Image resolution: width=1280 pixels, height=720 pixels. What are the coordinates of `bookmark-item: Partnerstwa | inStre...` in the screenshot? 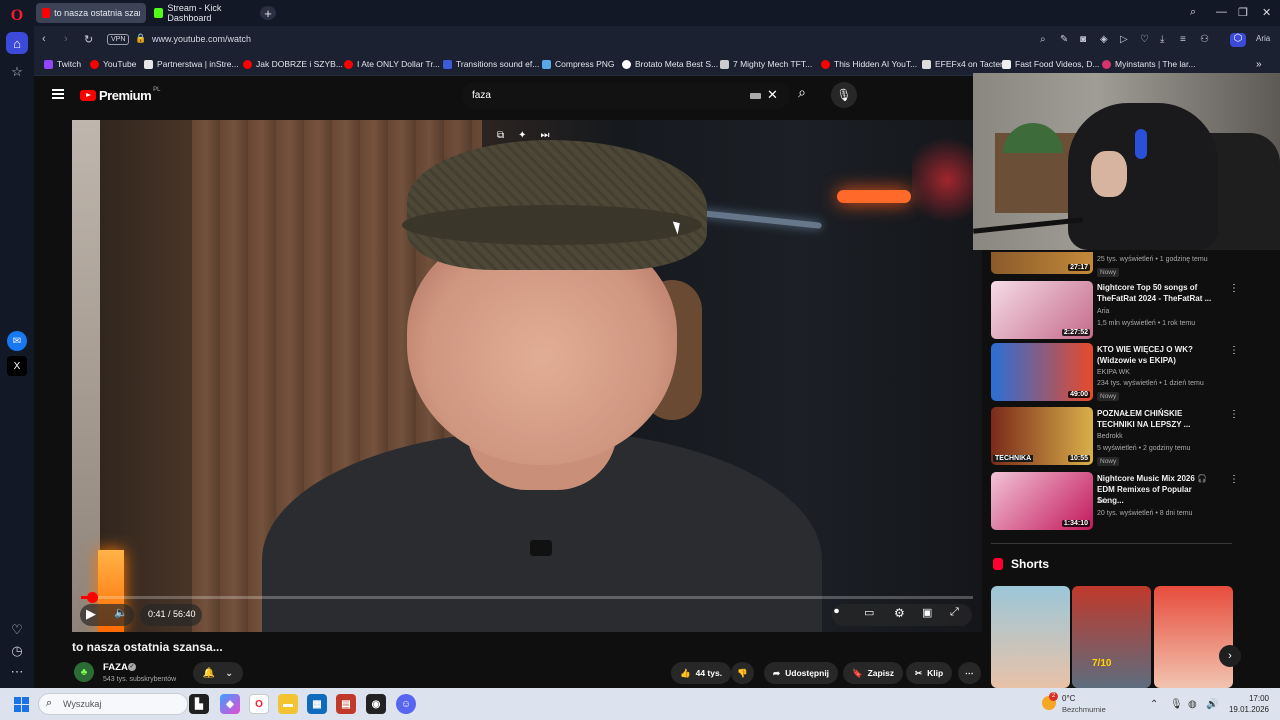 It's located at (191, 64).